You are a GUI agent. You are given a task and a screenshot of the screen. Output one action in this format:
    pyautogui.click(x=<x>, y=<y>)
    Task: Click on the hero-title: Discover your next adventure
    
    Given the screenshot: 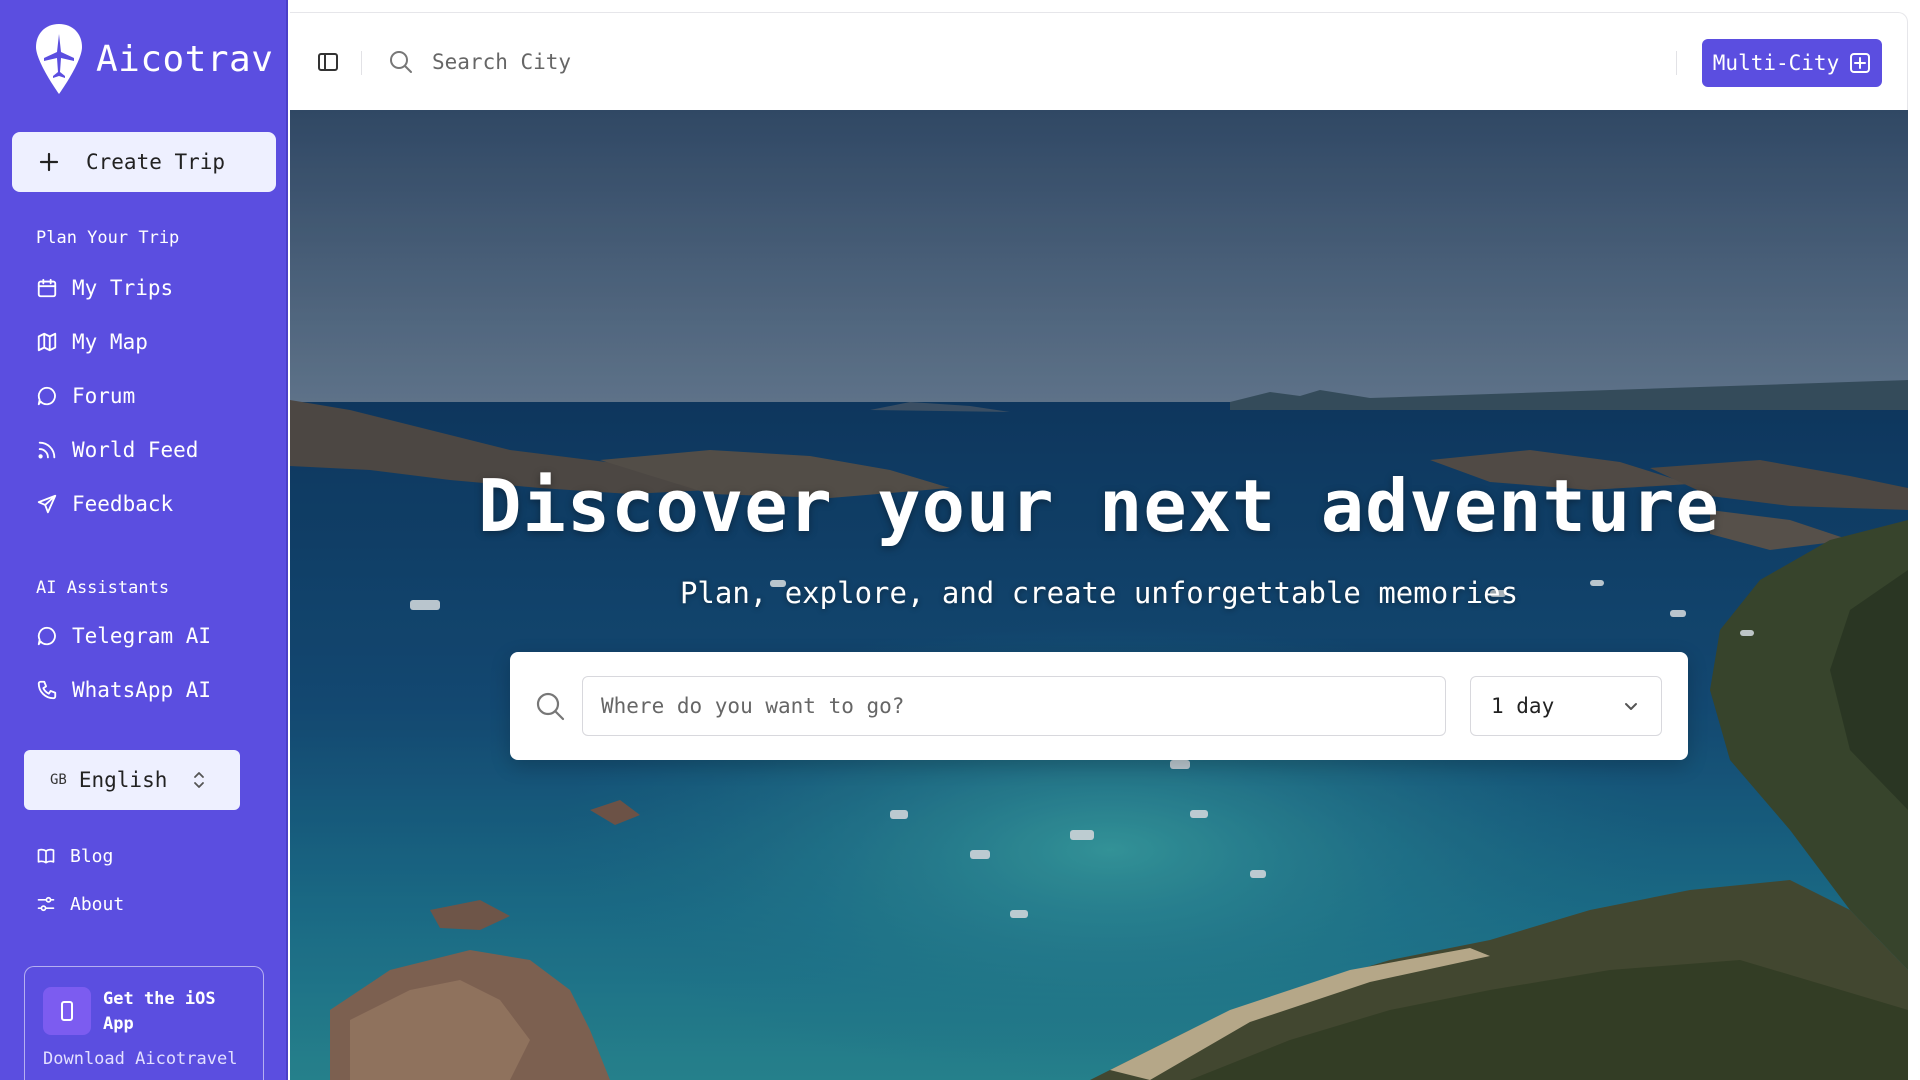 What is the action you would take?
    pyautogui.click(x=1099, y=506)
    